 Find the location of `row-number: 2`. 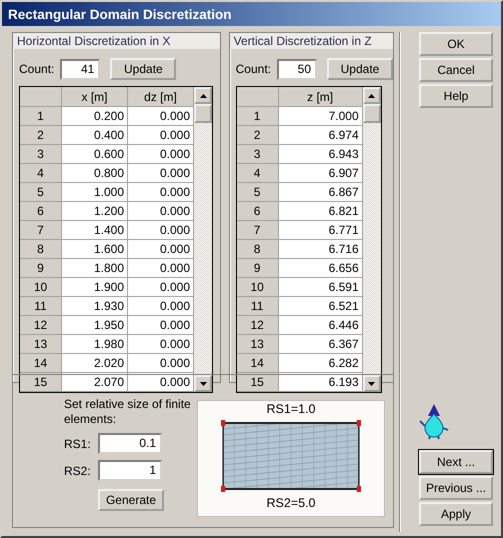

row-number: 2 is located at coordinates (257, 135).